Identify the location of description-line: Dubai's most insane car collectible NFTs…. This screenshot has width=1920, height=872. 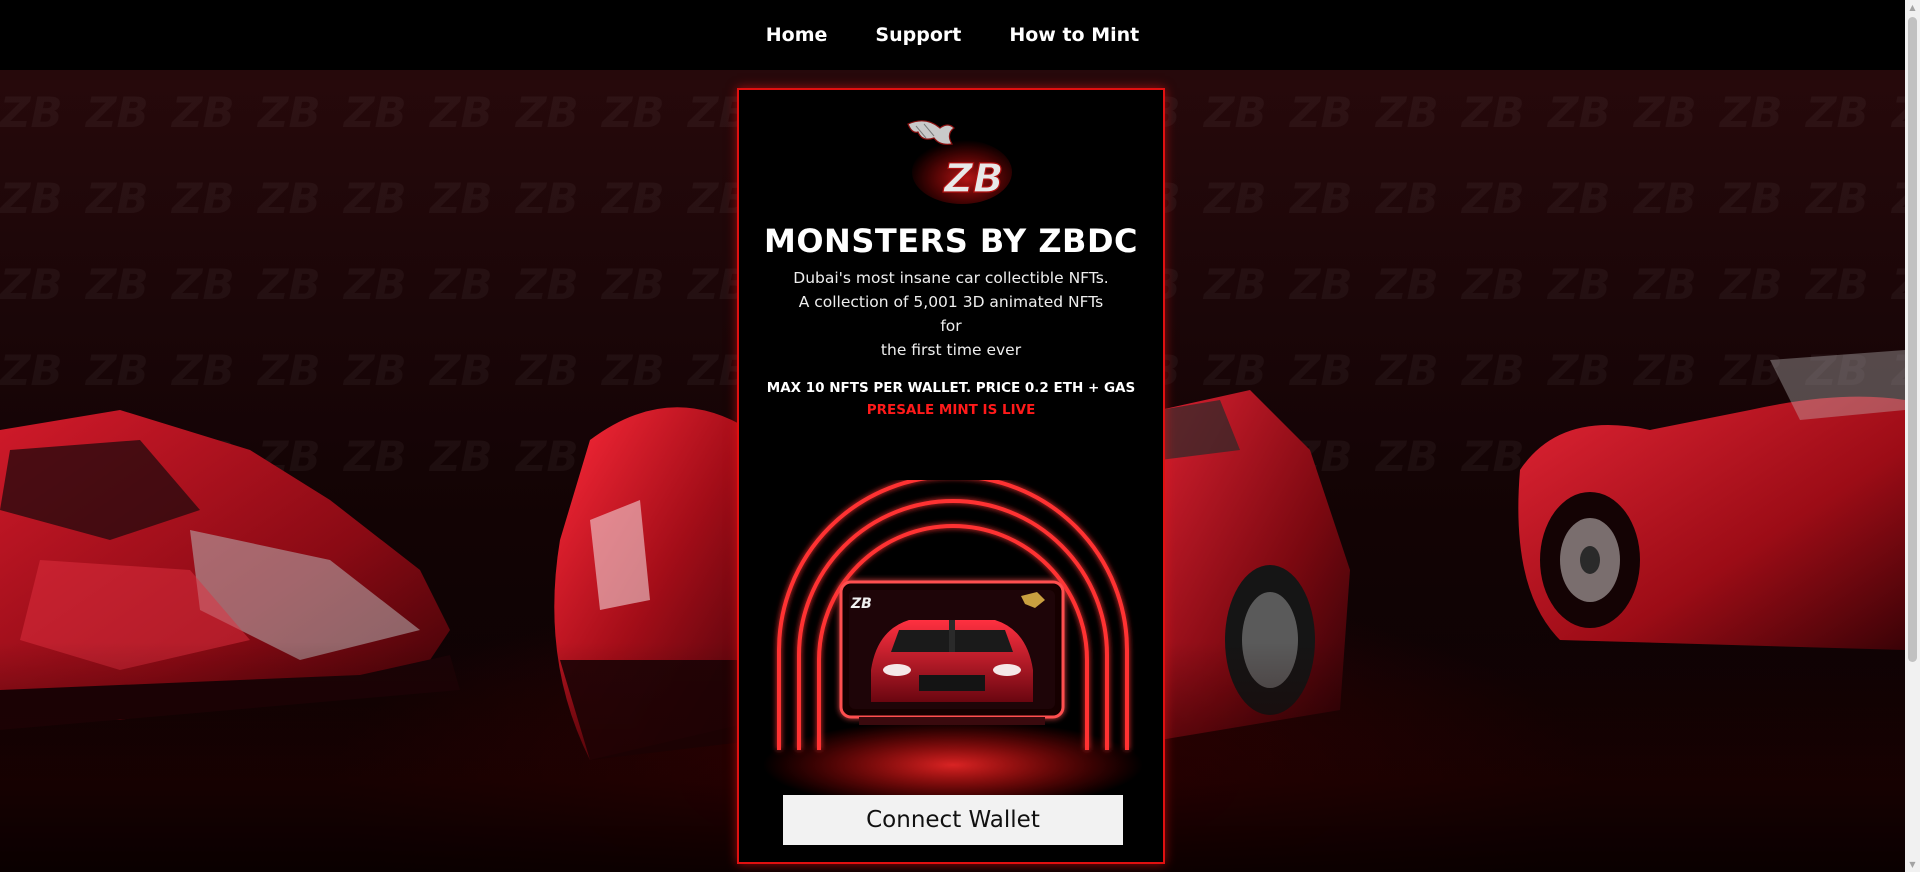
(951, 278).